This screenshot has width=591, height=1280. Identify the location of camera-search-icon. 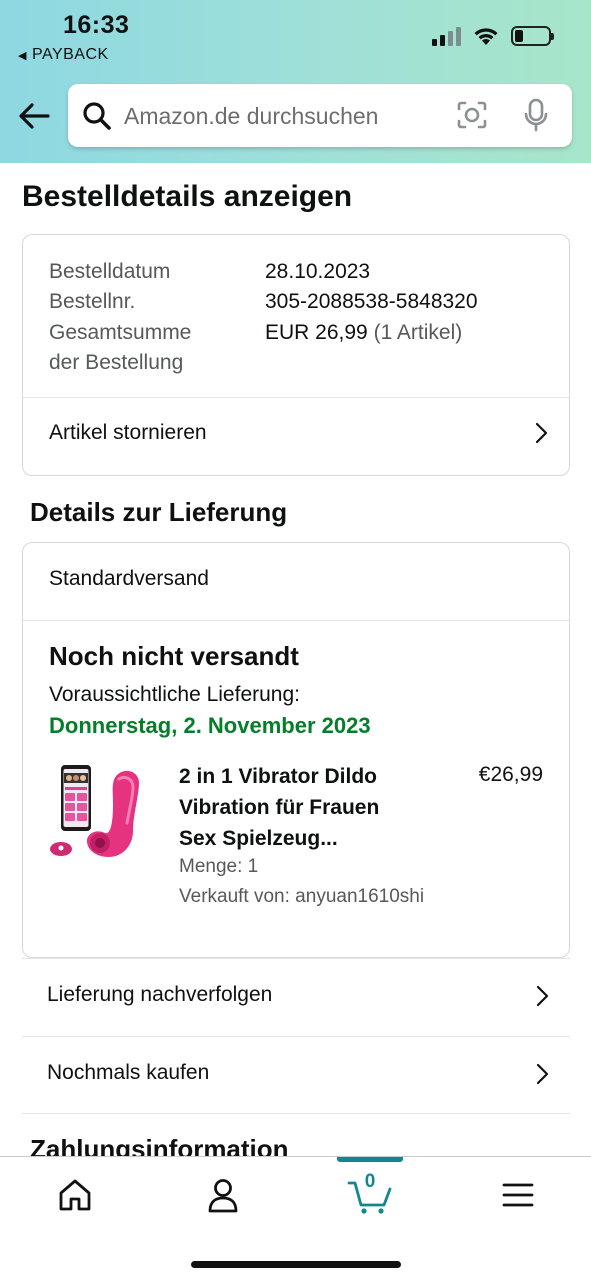
(472, 115).